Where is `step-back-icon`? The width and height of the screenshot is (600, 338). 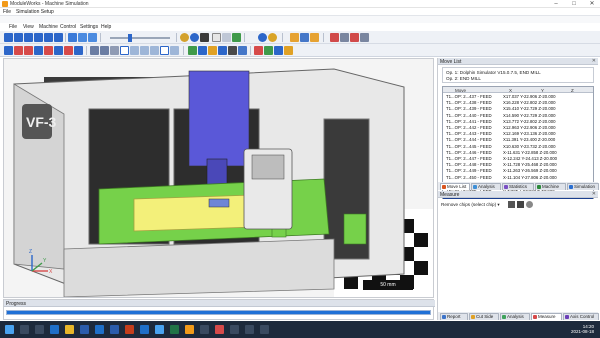 step-back-icon is located at coordinates (18, 37).